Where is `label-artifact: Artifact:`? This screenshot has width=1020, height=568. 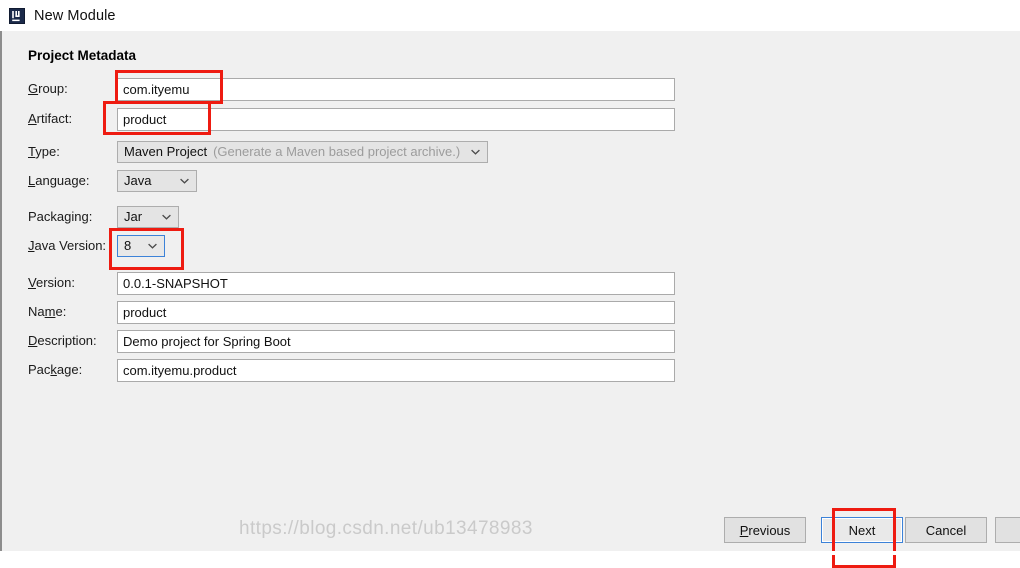 label-artifact: Artifact: is located at coordinates (50, 118).